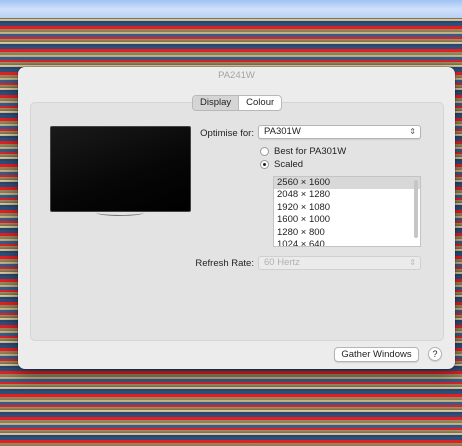 Image resolution: width=462 pixels, height=446 pixels. I want to click on tab-bar: Display Colour, so click(237, 103).